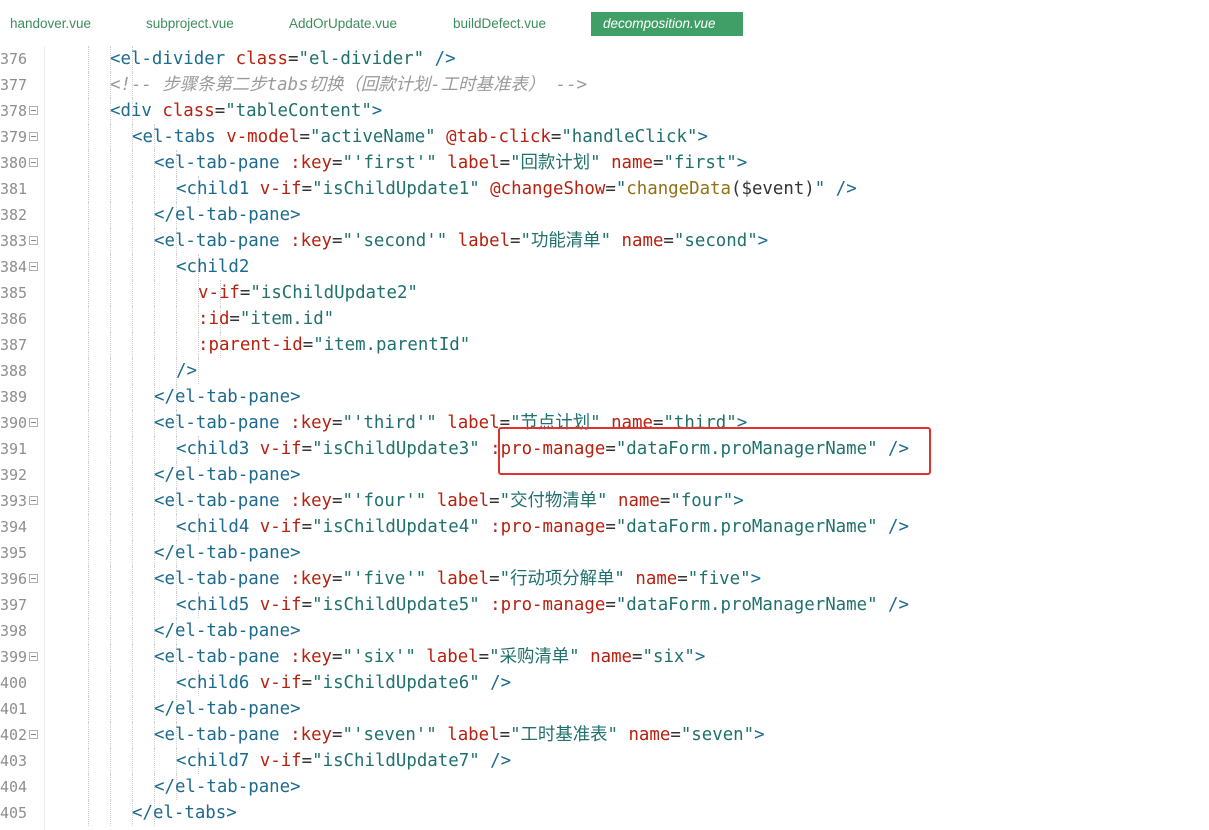 The width and height of the screenshot is (1209, 830). What do you see at coordinates (14, 163) in the screenshot?
I see `line-number: 380` at bounding box center [14, 163].